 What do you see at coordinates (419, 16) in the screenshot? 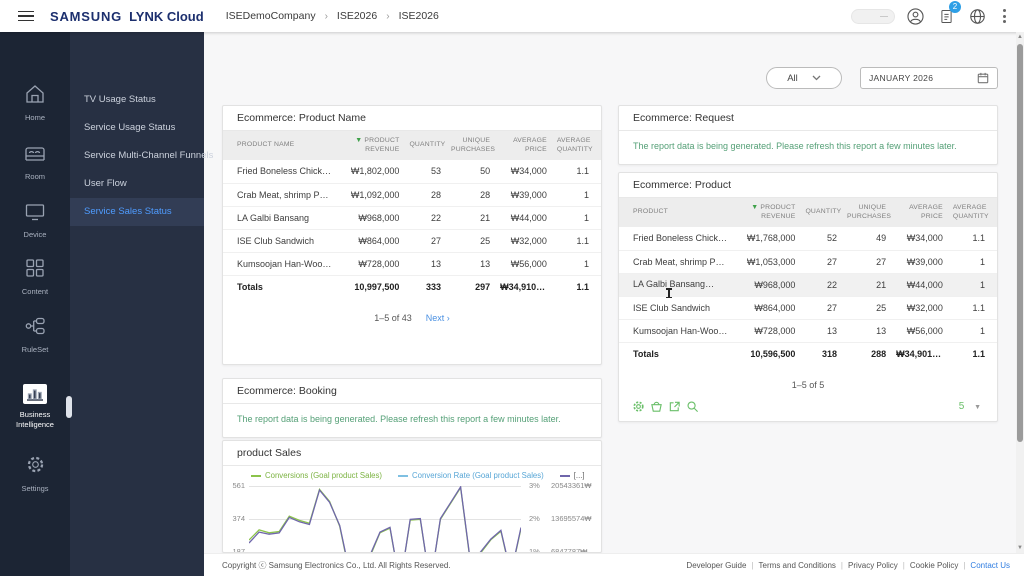
I see `breadcrumb-page: ISE2026` at bounding box center [419, 16].